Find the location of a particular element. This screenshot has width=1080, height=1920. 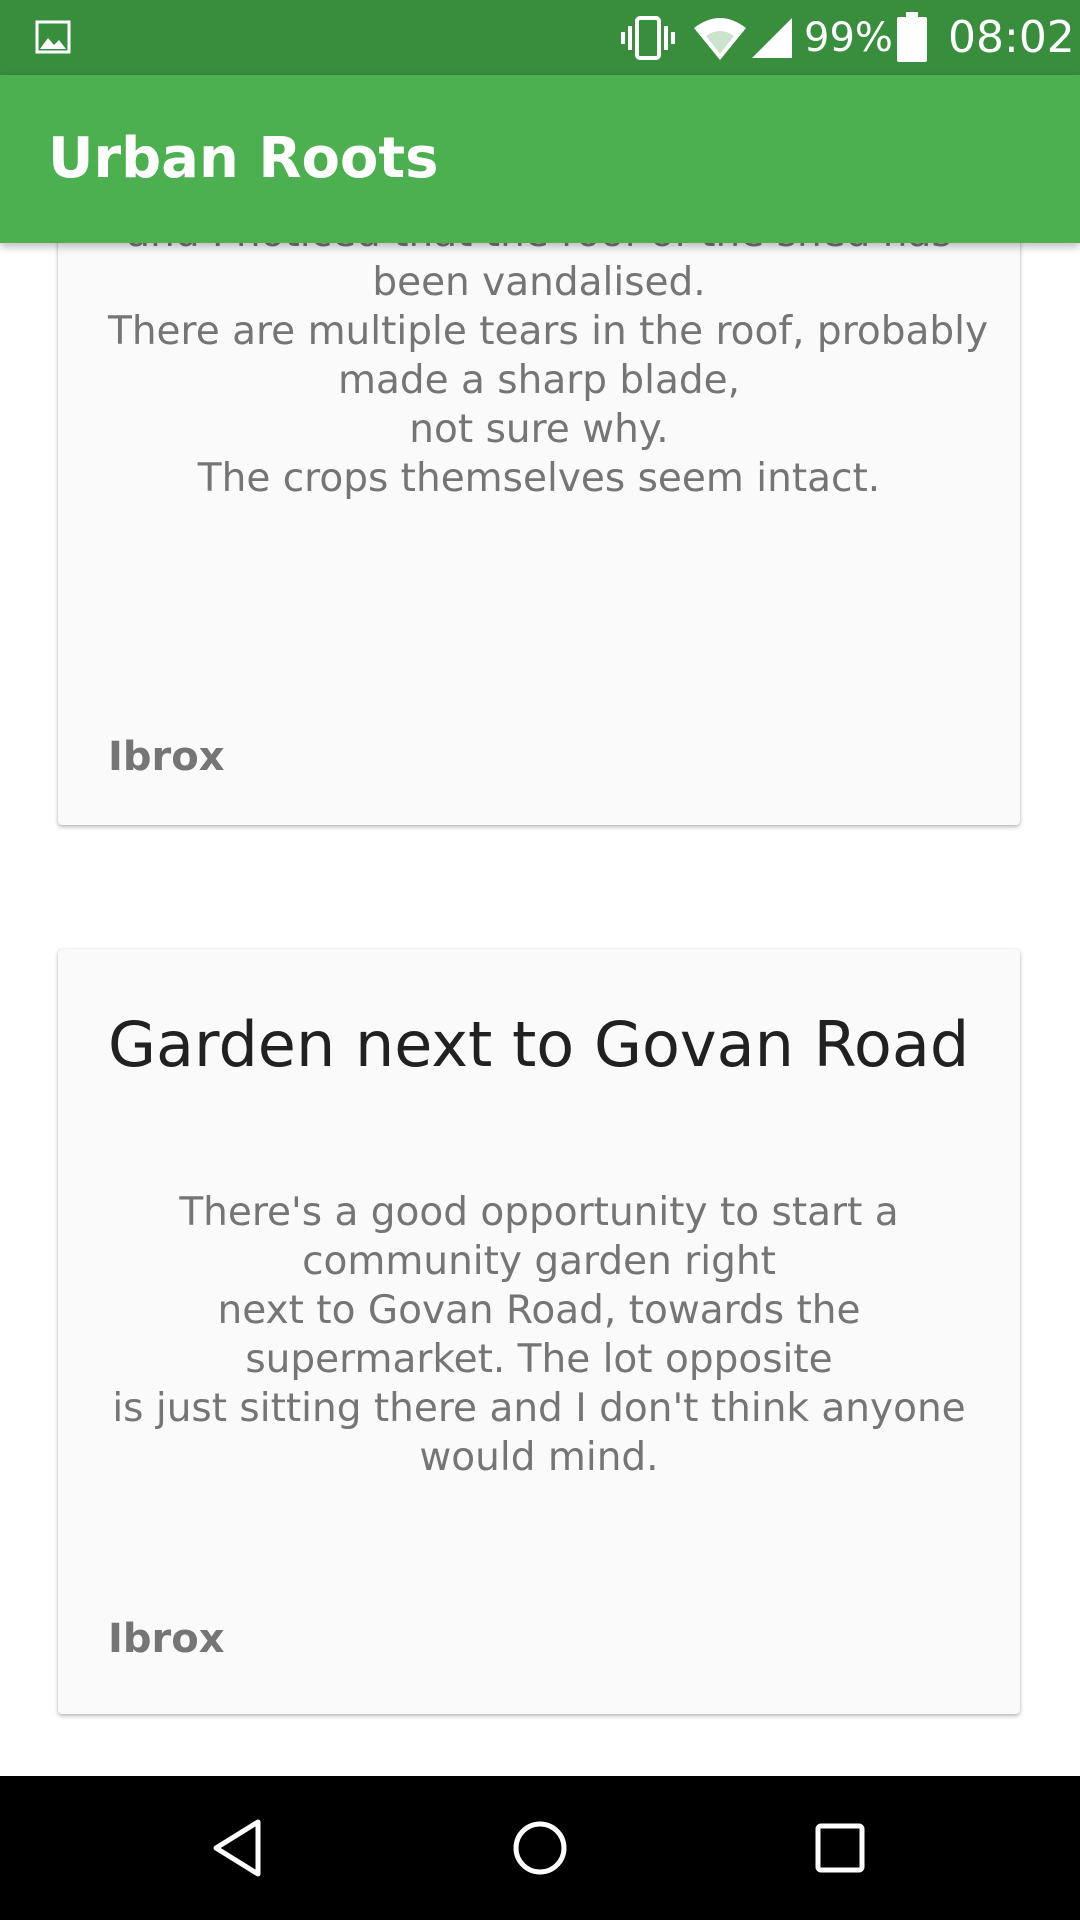

post-body-line: next to Govan Road, towards the is located at coordinates (539, 1310).